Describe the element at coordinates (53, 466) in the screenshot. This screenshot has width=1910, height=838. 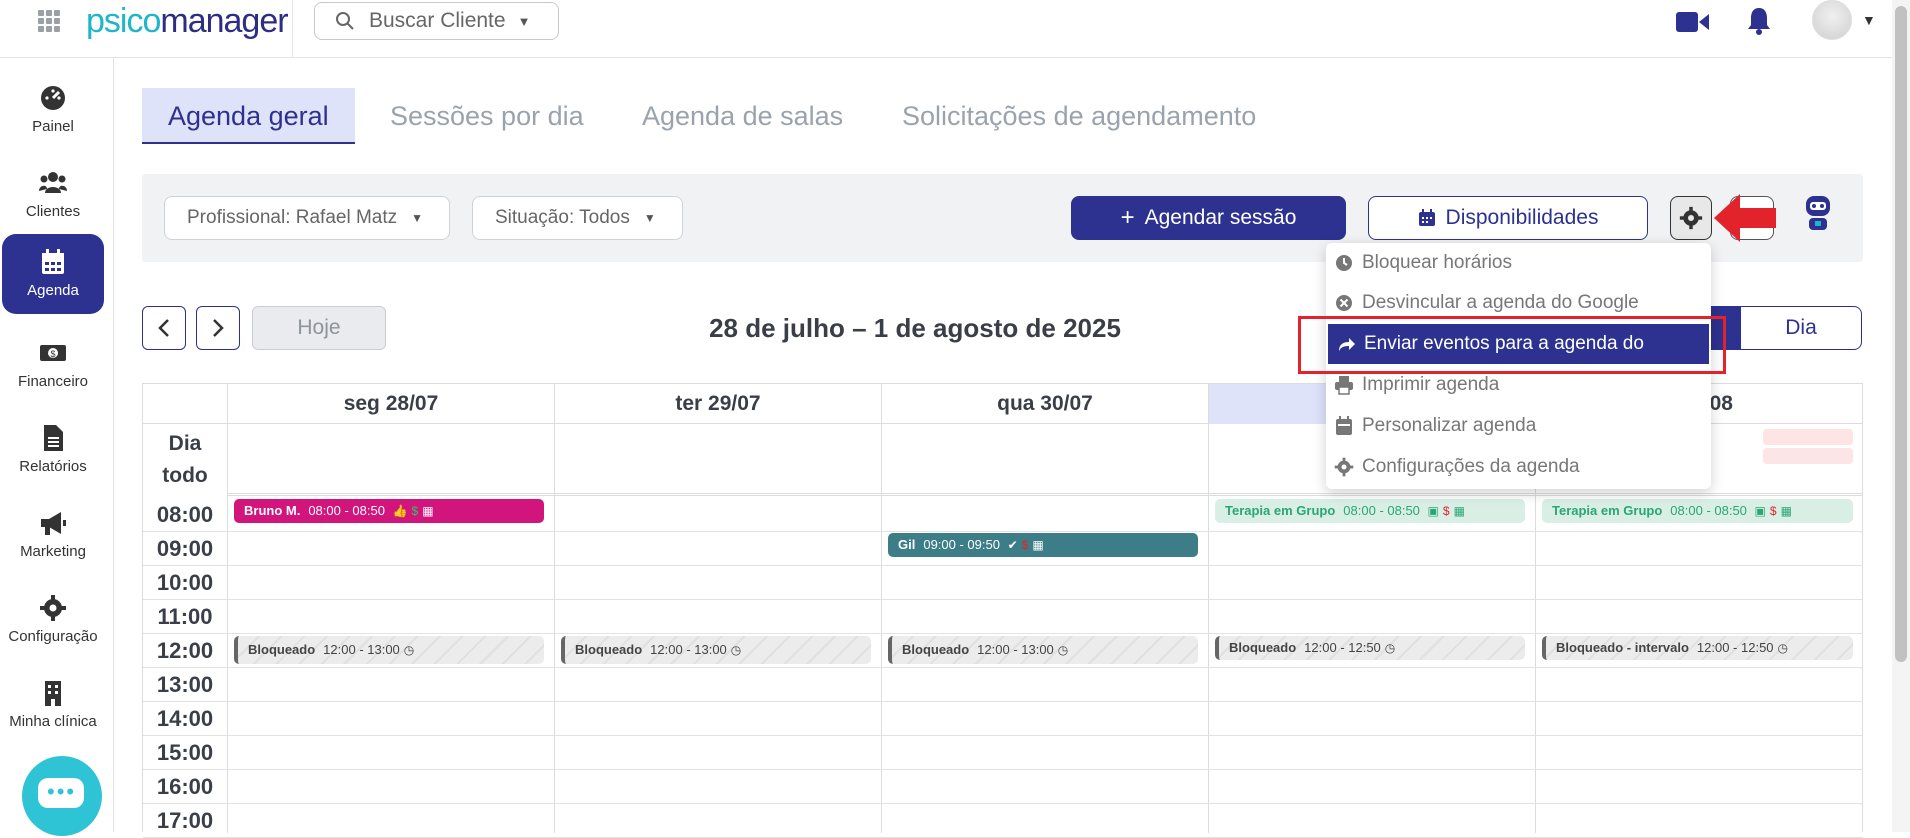
I see `sidebar-item-label: Relatórios` at that location.